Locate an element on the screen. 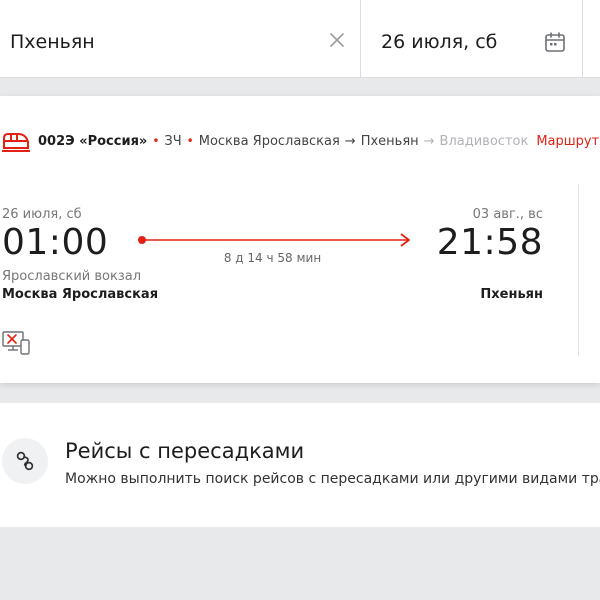 The height and width of the screenshot is (600, 600). no-eregistration-icon is located at coordinates (16, 343).